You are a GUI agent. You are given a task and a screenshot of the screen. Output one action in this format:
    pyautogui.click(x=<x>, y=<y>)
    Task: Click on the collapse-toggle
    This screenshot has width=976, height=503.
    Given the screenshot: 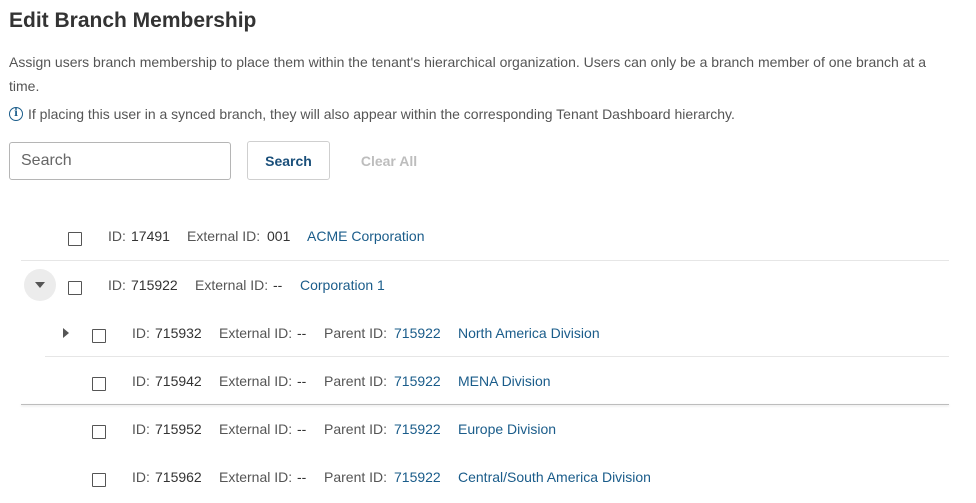 What is the action you would take?
    pyautogui.click(x=40, y=285)
    